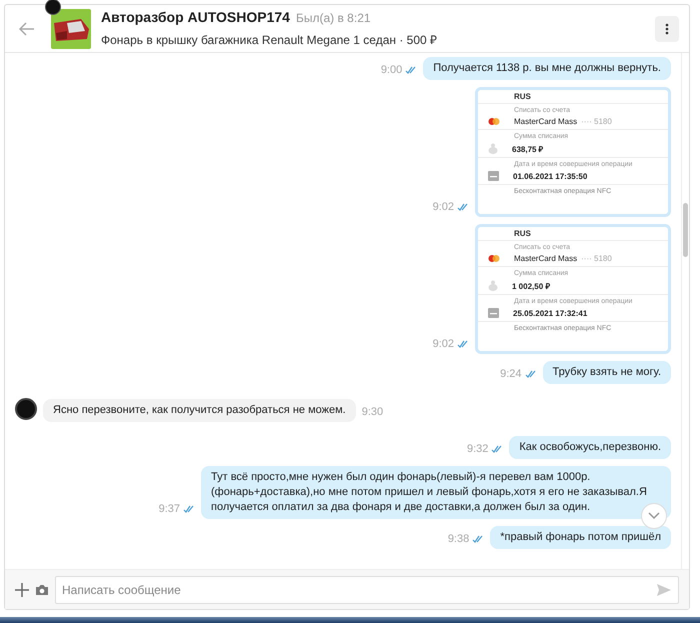 The image size is (700, 623). Describe the element at coordinates (580, 537) in the screenshot. I see `message-bubble: *правый фонарь потом пришёл` at that location.